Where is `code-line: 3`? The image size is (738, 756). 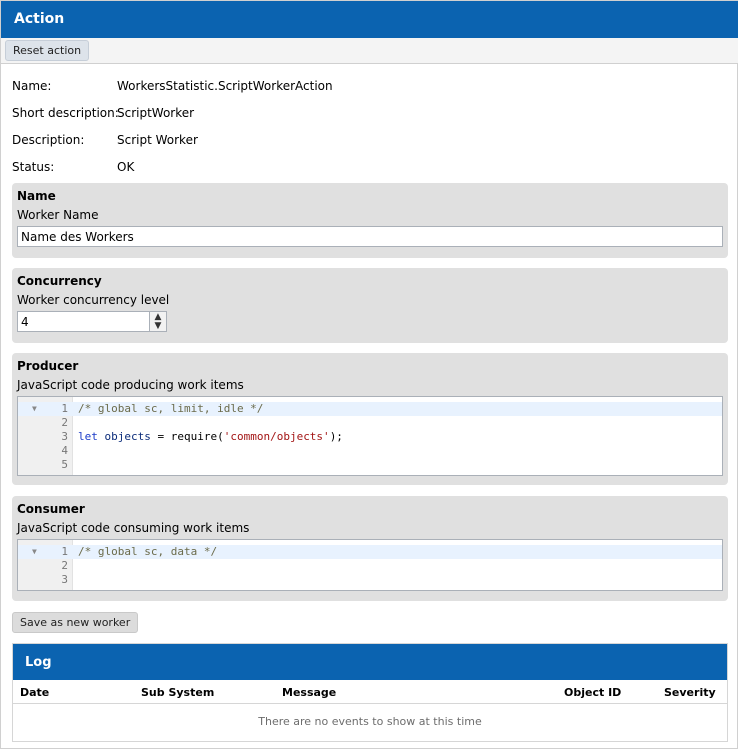 code-line: 3 is located at coordinates (370, 580).